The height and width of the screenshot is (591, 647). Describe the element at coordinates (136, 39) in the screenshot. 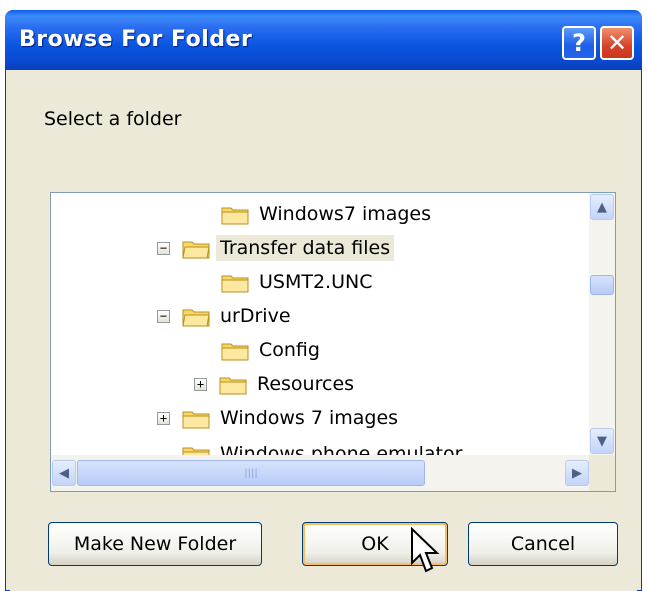

I see `window-title: Browse For Folder` at that location.